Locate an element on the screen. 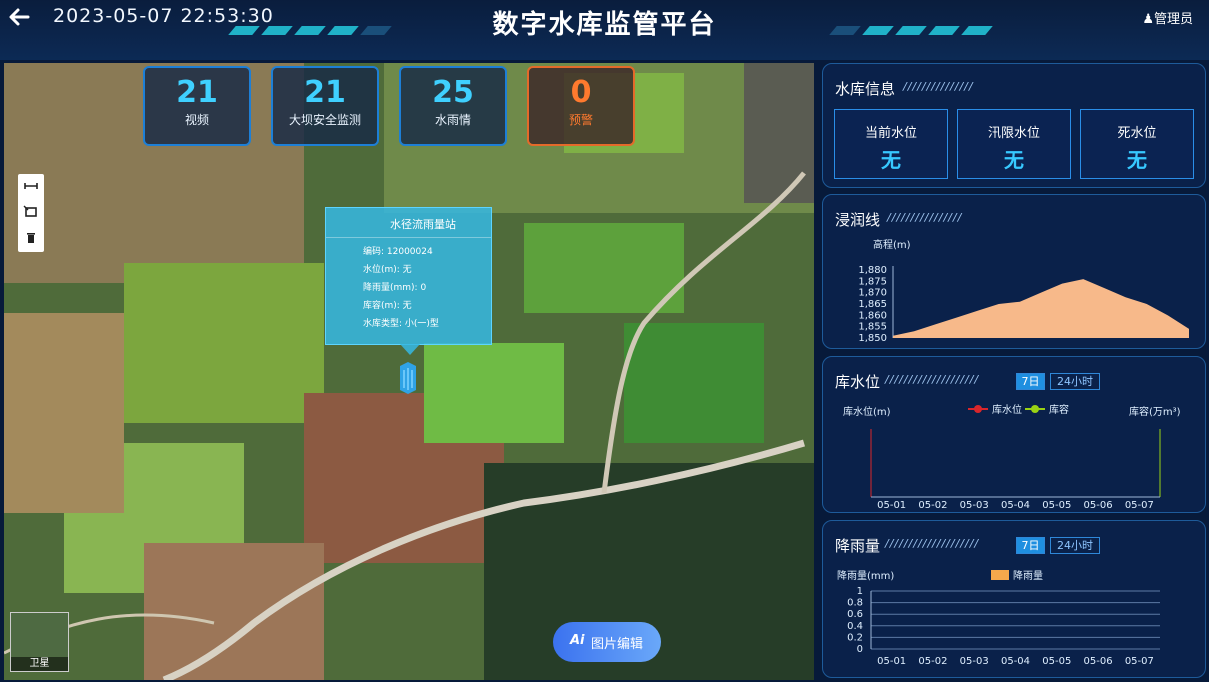  y-tick-label: 1,870 is located at coordinates (872, 293).